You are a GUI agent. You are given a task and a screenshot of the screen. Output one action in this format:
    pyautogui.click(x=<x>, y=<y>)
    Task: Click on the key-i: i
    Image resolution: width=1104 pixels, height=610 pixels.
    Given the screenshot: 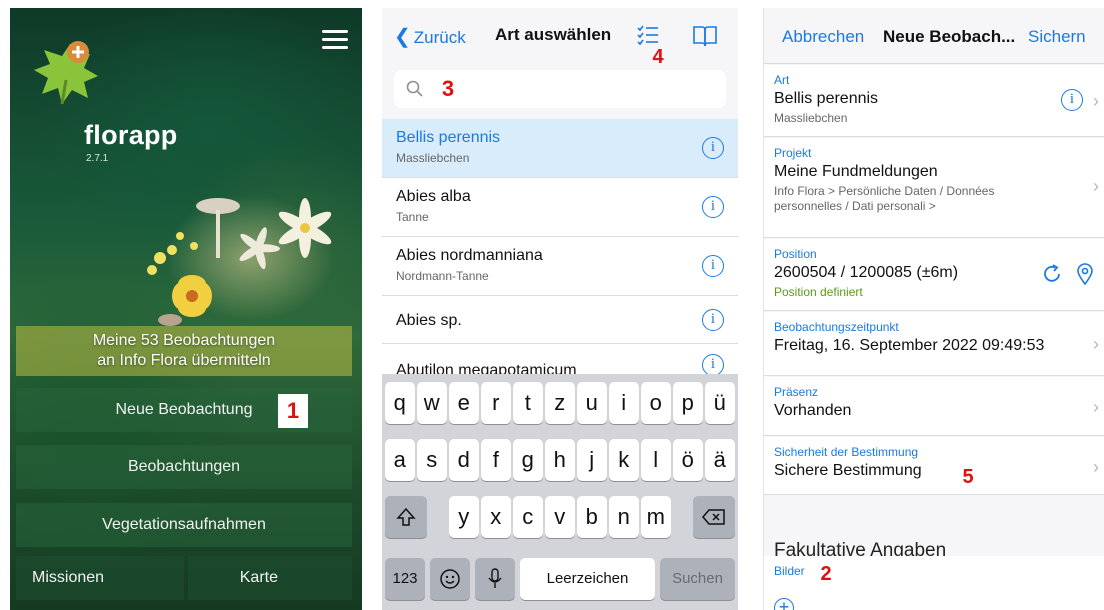 What is the action you would take?
    pyautogui.click(x=624, y=403)
    